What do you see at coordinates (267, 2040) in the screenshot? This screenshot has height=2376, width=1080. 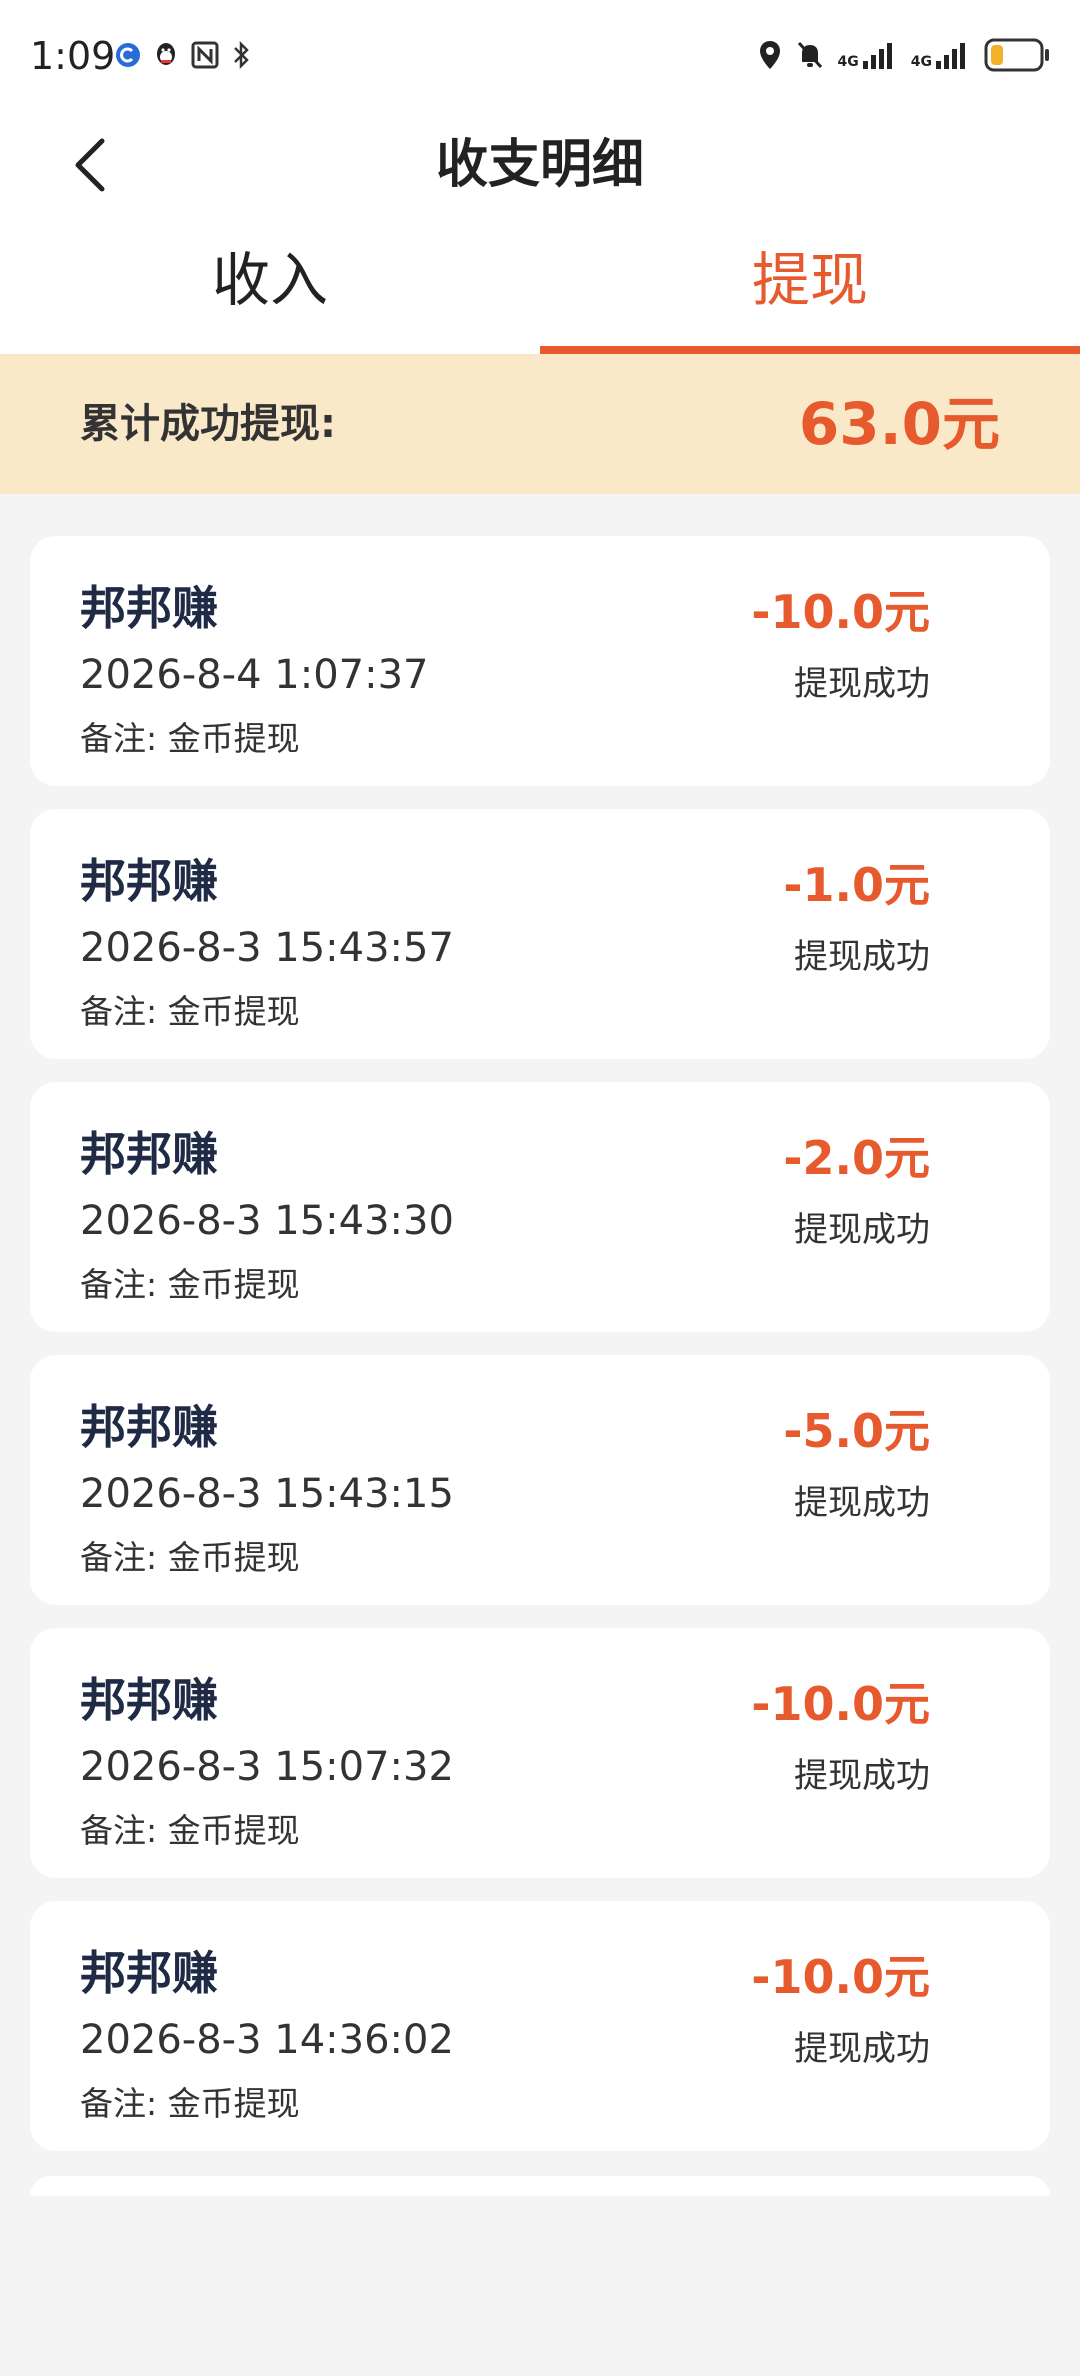 I see `record-time: 2026-8-3 14:36:02` at bounding box center [267, 2040].